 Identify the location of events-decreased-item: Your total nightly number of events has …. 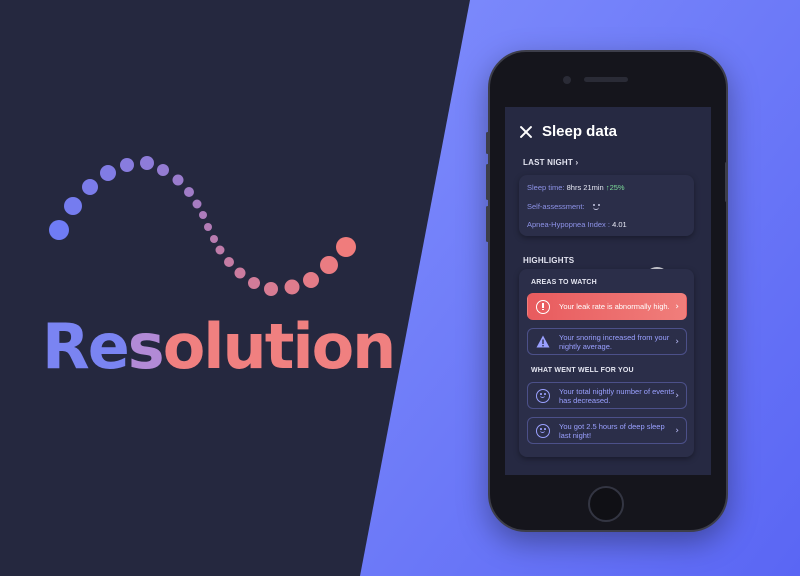
(607, 395).